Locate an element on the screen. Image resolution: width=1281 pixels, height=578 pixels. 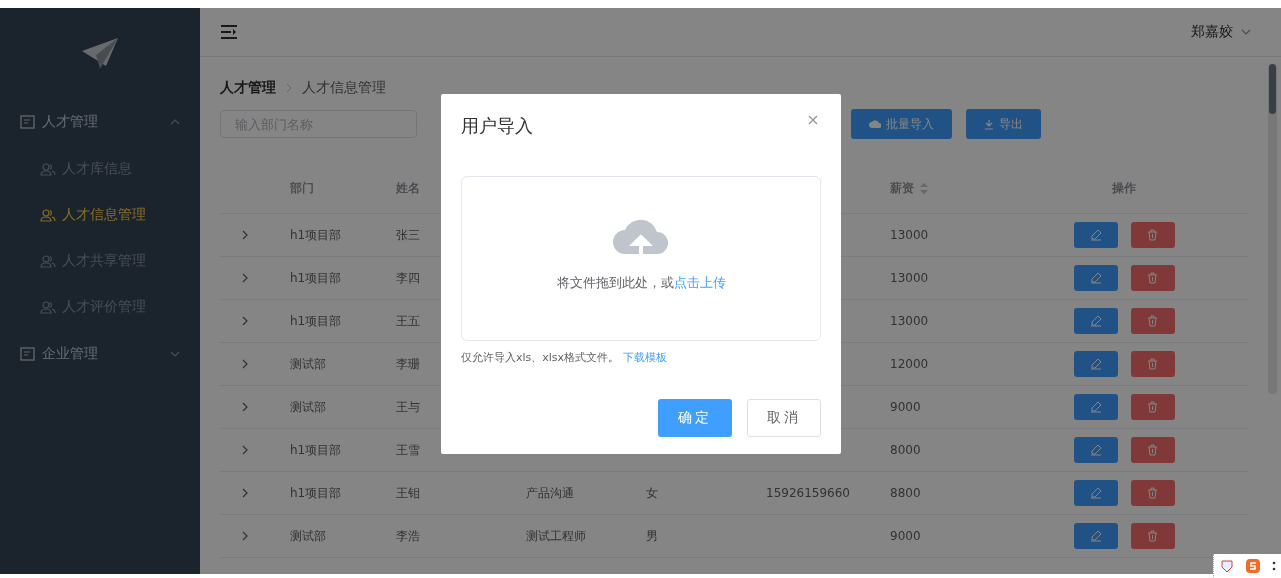
table-cell: 女 is located at coordinates (652, 493).